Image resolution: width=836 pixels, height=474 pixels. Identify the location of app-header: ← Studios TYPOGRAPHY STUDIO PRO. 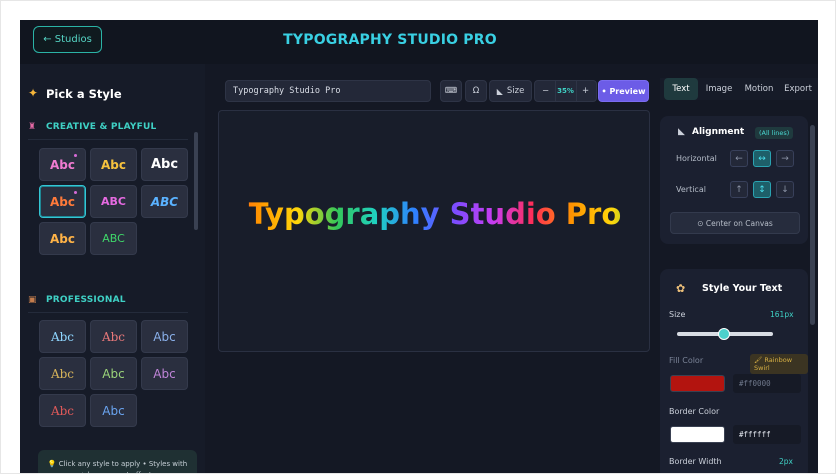
(419, 42).